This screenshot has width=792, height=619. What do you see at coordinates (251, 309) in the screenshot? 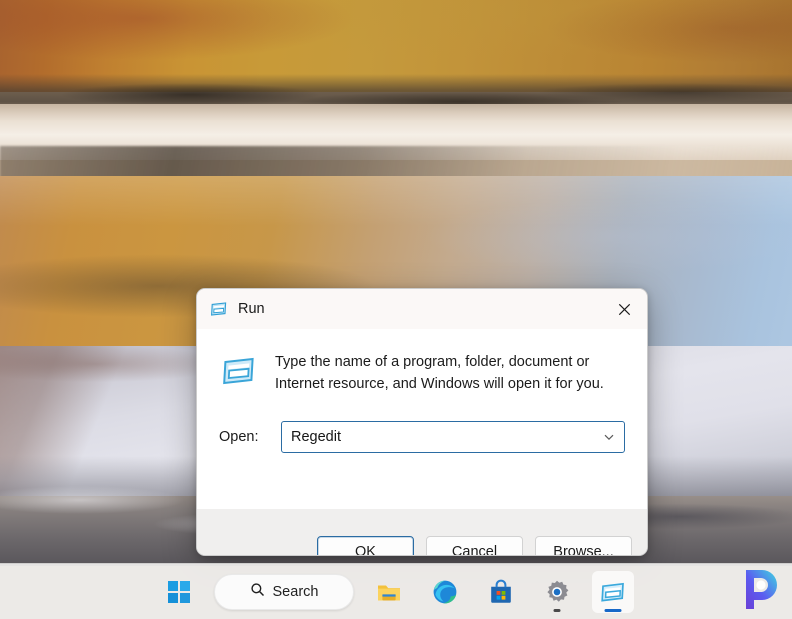
I see `dialog-title: Run` at bounding box center [251, 309].